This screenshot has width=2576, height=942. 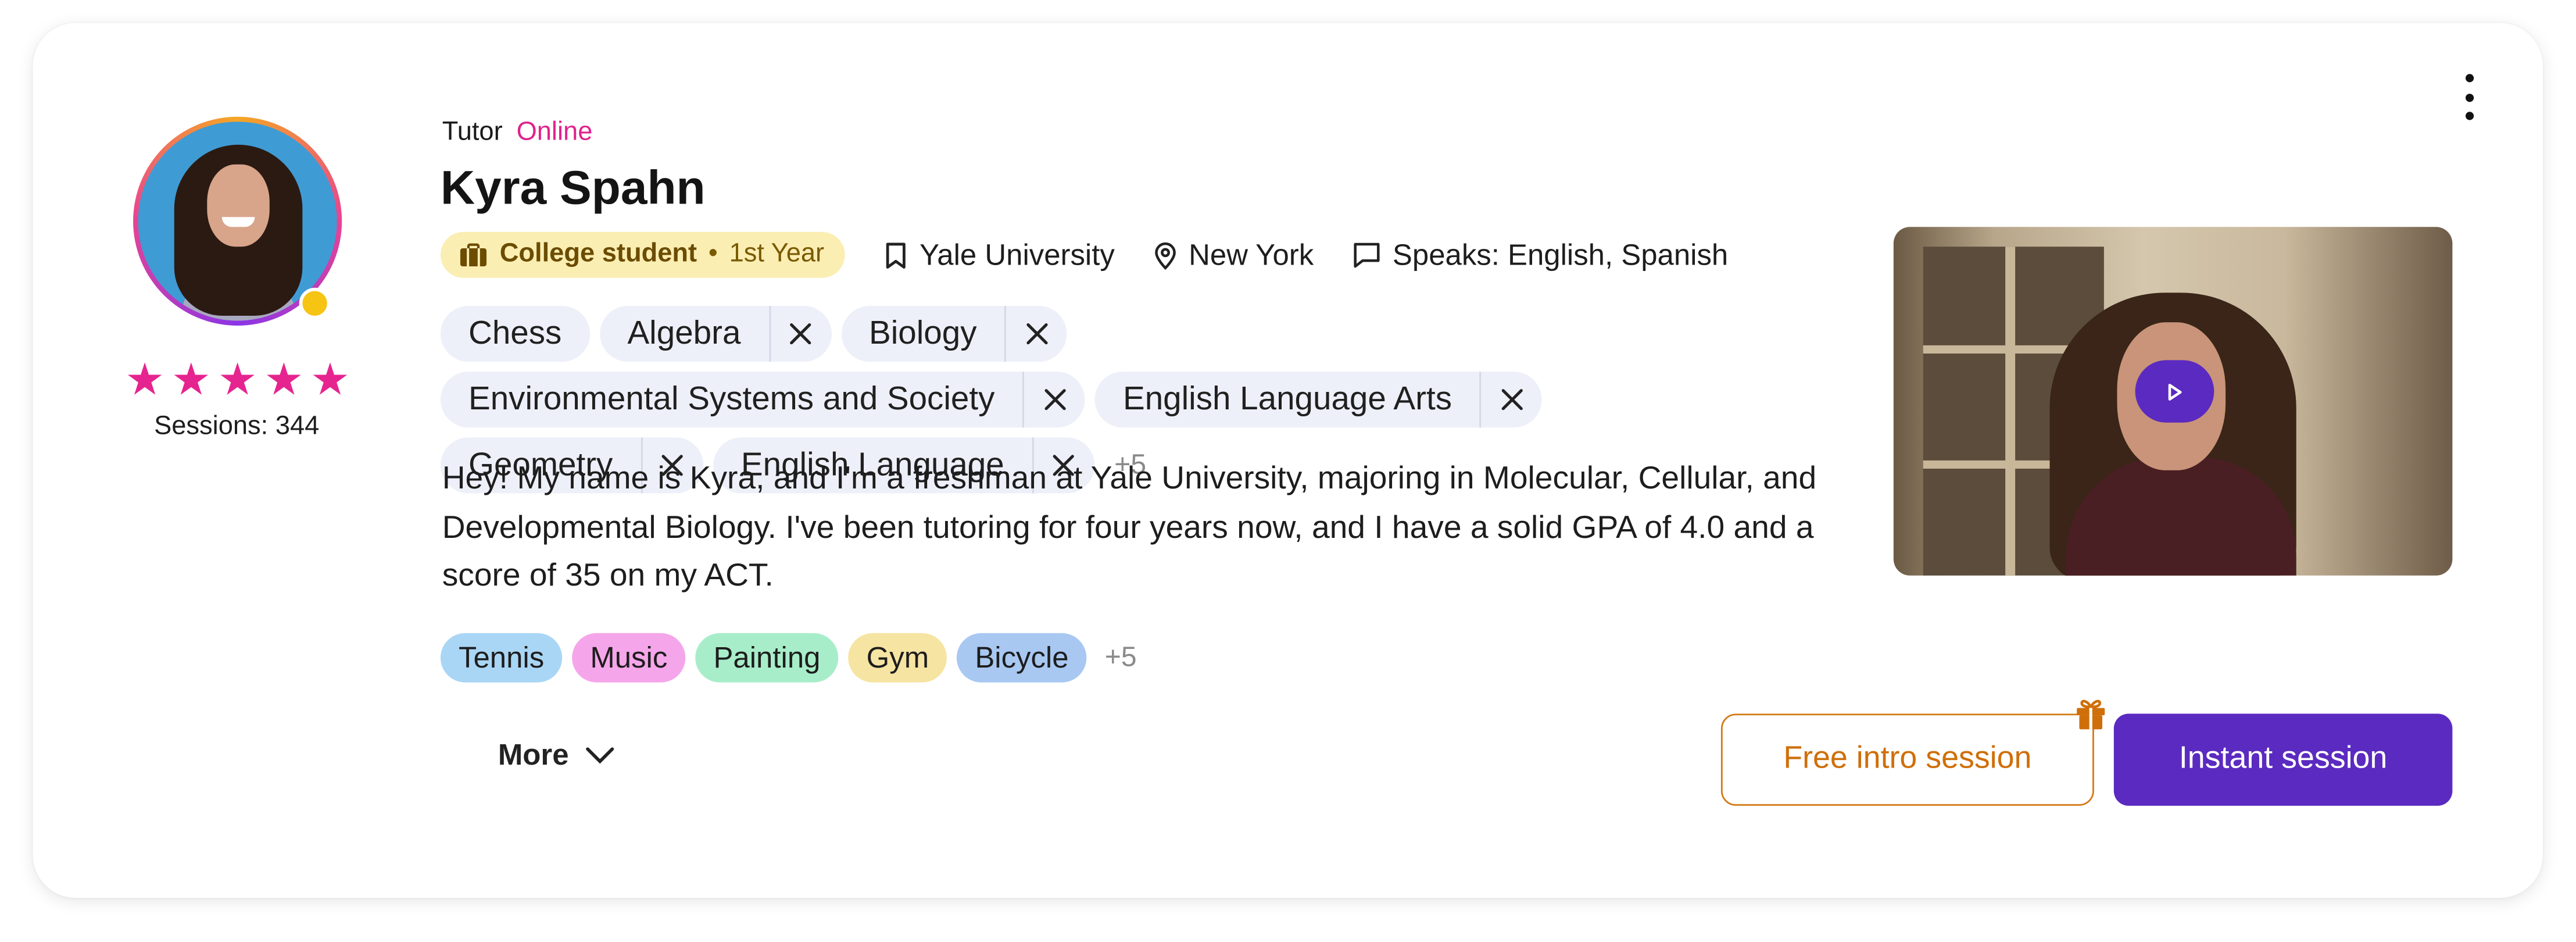 I want to click on subject-chip: Environmental Systems and Society, so click(x=763, y=400).